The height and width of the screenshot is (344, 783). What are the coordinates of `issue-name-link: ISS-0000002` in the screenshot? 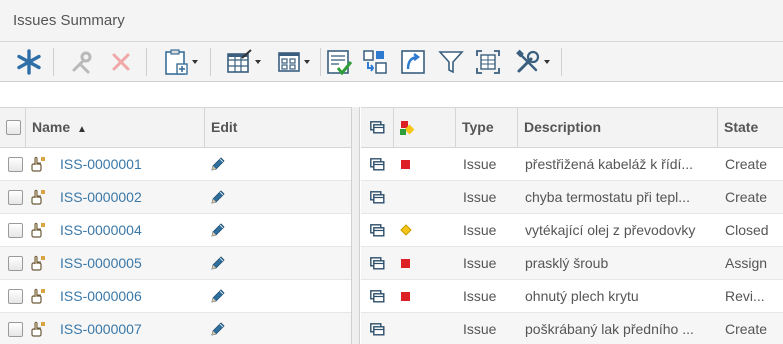 It's located at (130, 197).